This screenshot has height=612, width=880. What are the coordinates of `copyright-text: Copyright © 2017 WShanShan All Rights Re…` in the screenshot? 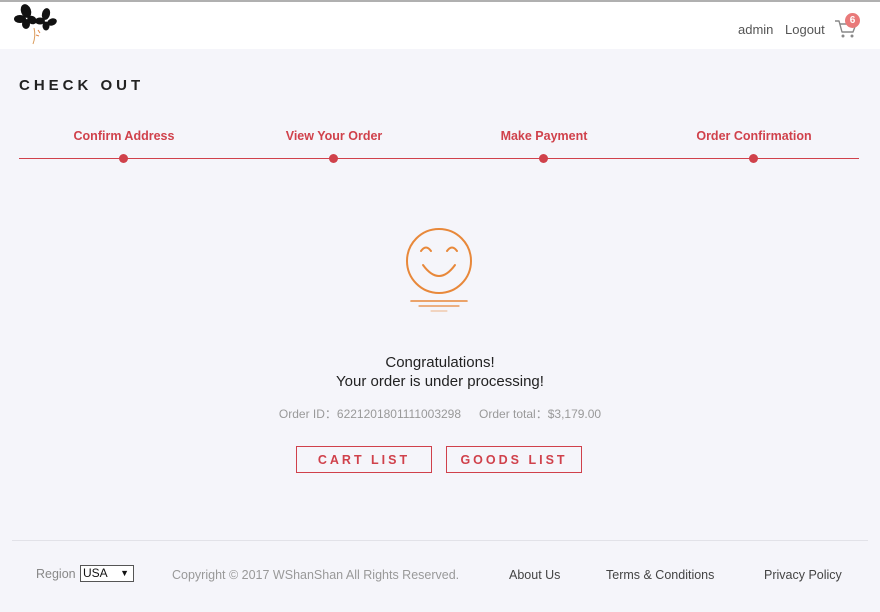 It's located at (316, 575).